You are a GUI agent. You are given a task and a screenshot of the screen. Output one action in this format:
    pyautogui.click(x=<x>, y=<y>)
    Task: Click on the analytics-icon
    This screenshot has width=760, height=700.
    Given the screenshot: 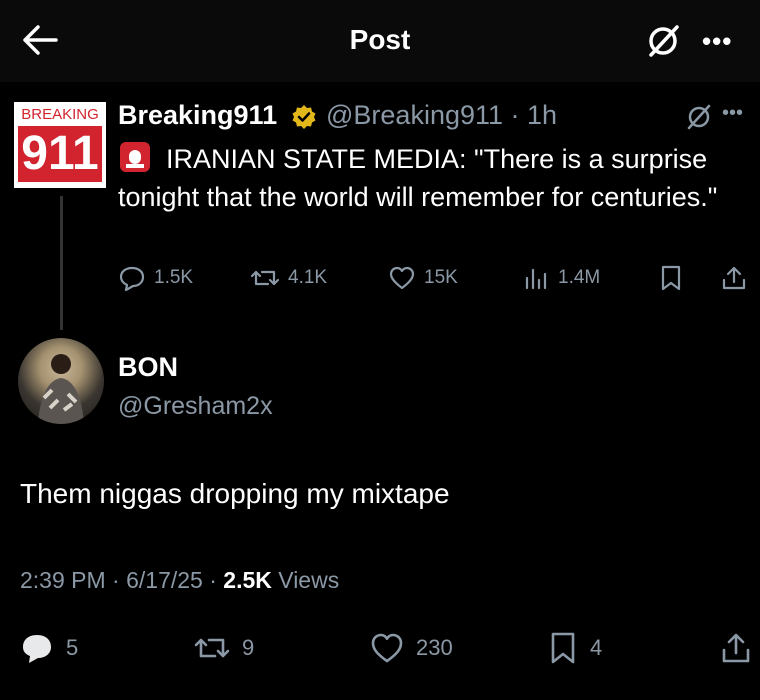 What is the action you would take?
    pyautogui.click(x=536, y=279)
    